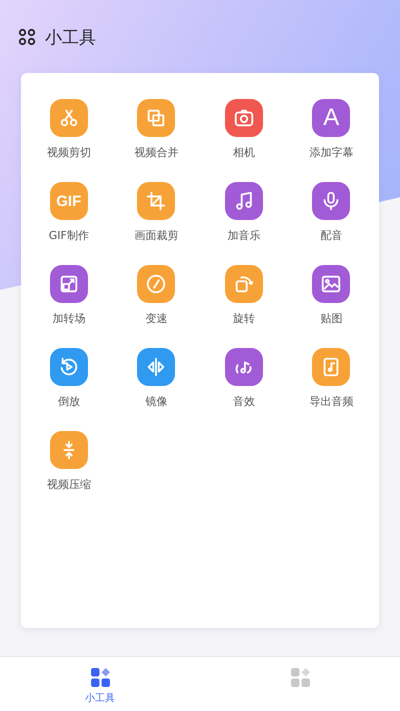 This screenshot has width=400, height=711. What do you see at coordinates (156, 367) in the screenshot?
I see `mirror-icon` at bounding box center [156, 367].